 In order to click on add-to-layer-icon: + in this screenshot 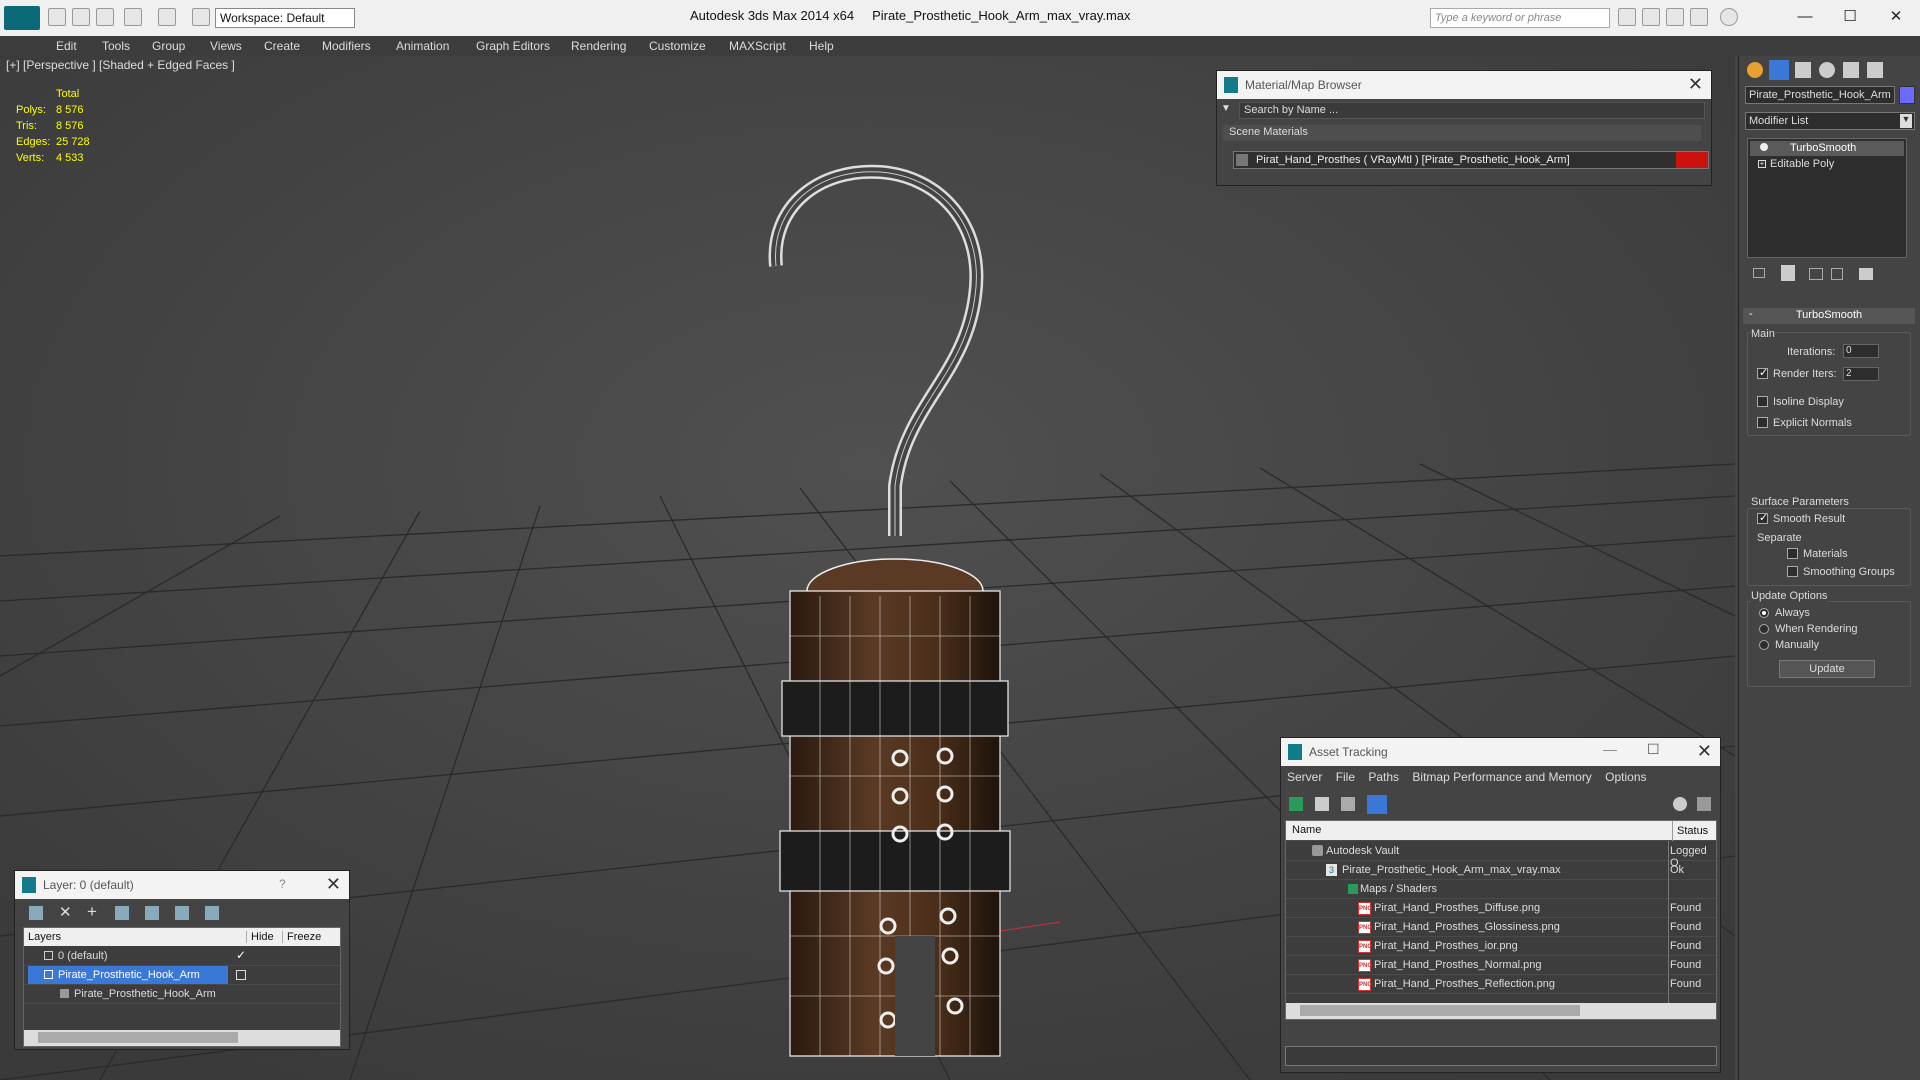, I will do `click(92, 912)`.